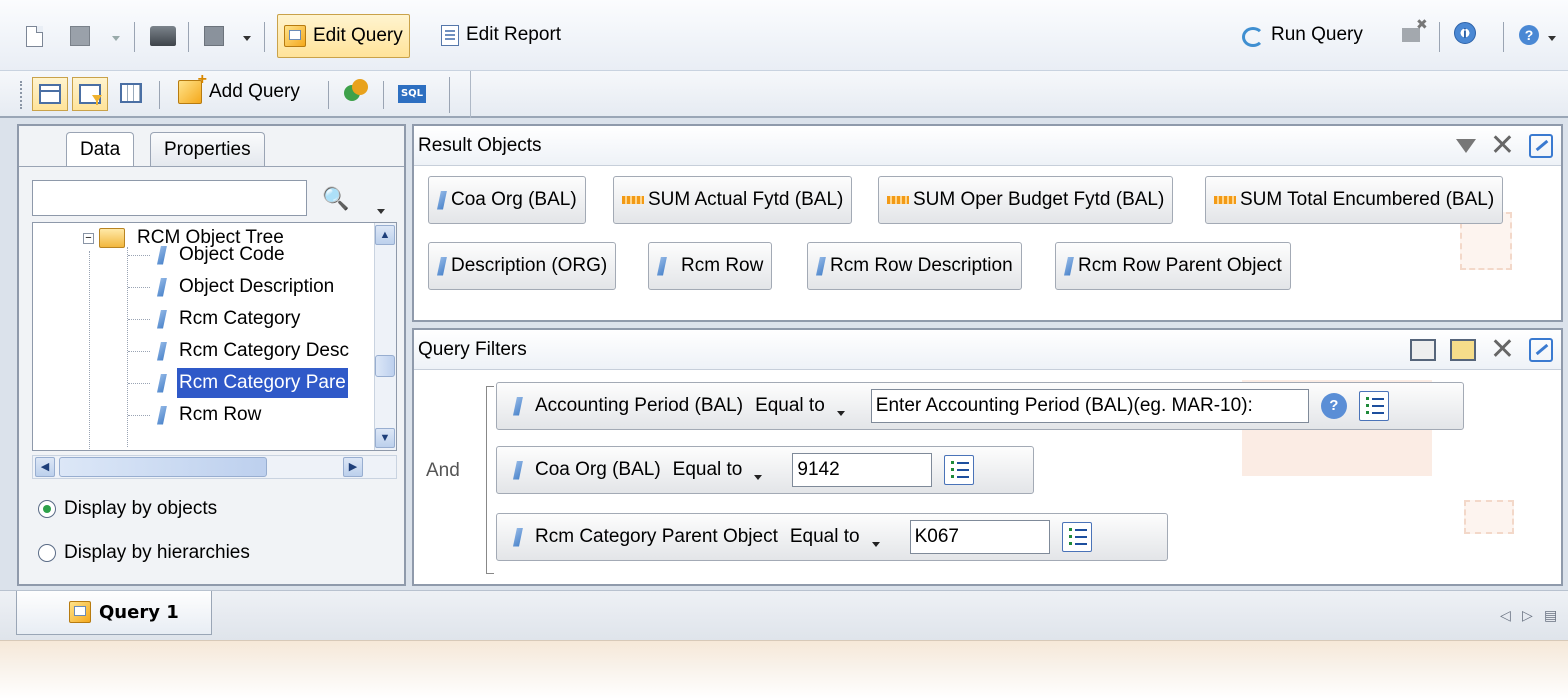 Image resolution: width=1568 pixels, height=699 pixels. Describe the element at coordinates (501, 35) in the screenshot. I see `edit-report-button: Edit Report` at that location.